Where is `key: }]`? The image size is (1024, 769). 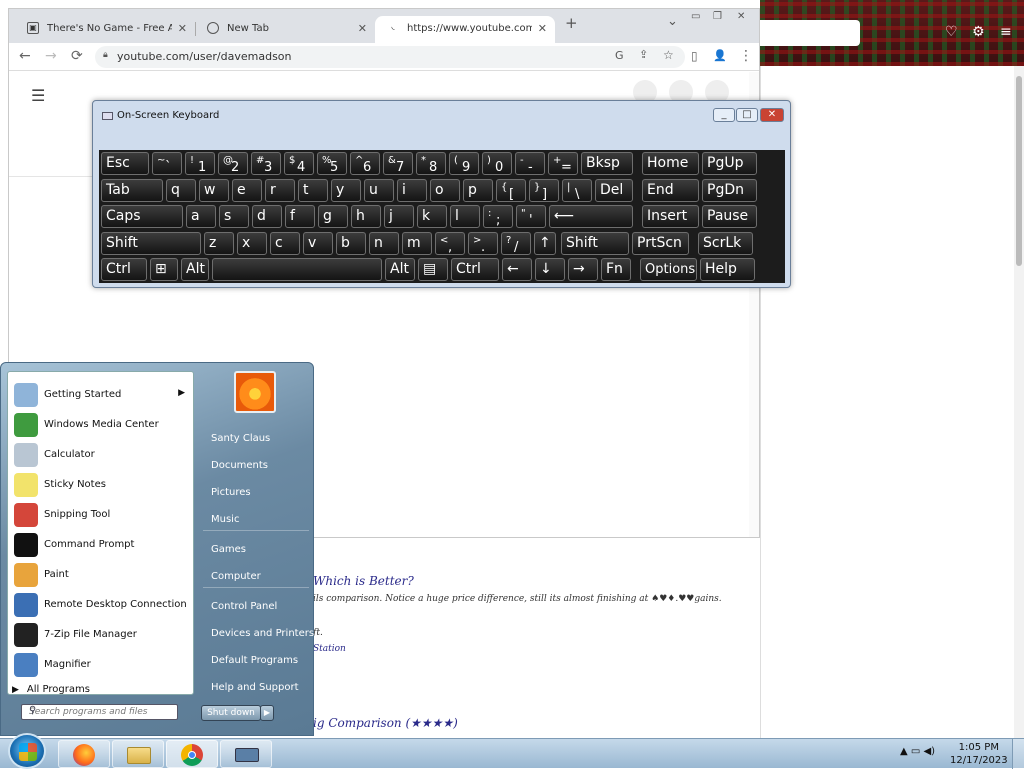
key: }] is located at coordinates (544, 190).